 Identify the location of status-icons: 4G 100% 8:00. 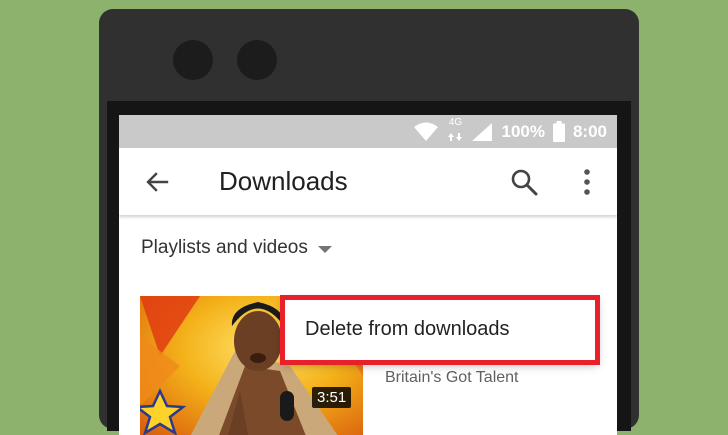
(510, 131).